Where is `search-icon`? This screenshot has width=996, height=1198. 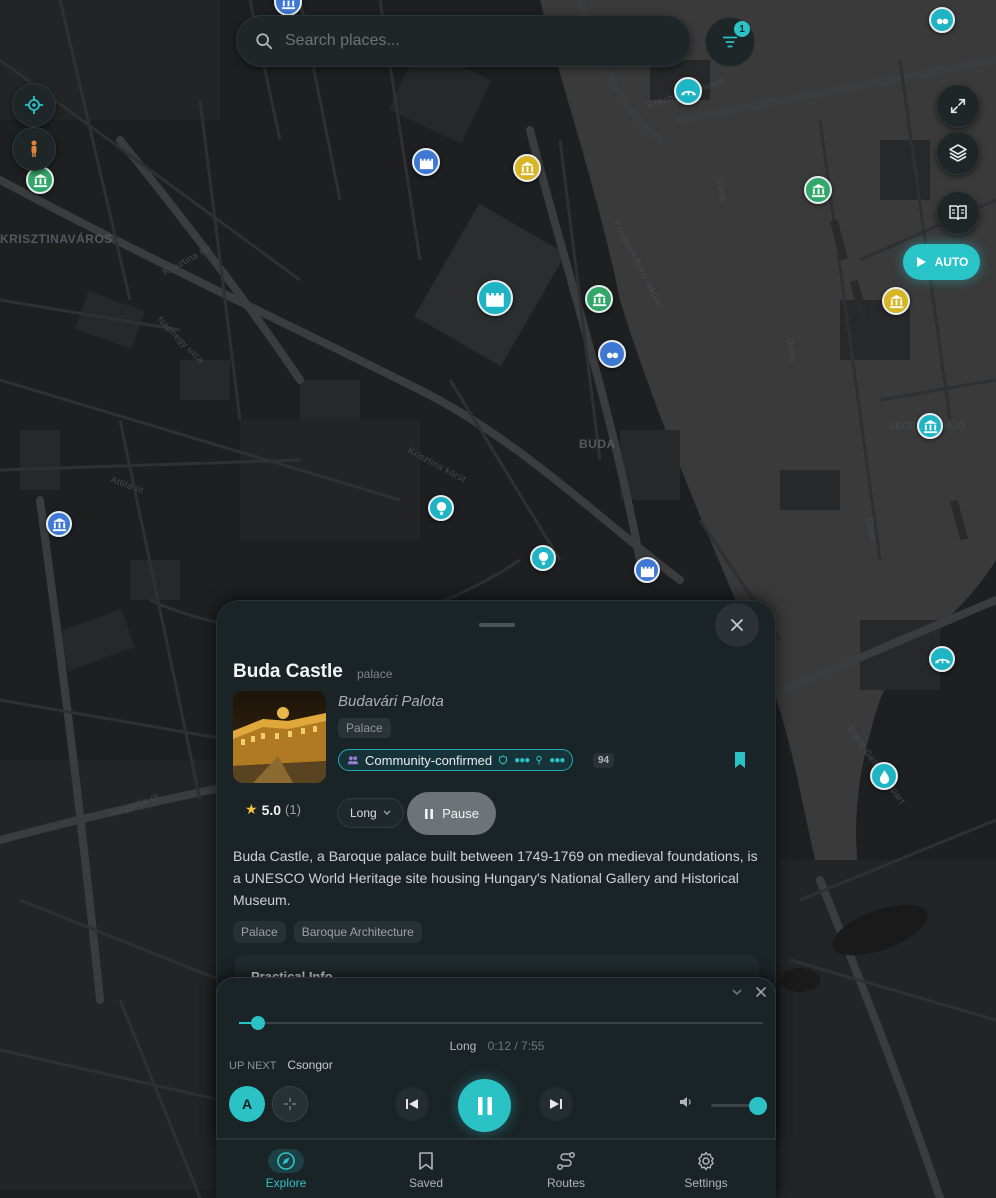
search-icon is located at coordinates (264, 41).